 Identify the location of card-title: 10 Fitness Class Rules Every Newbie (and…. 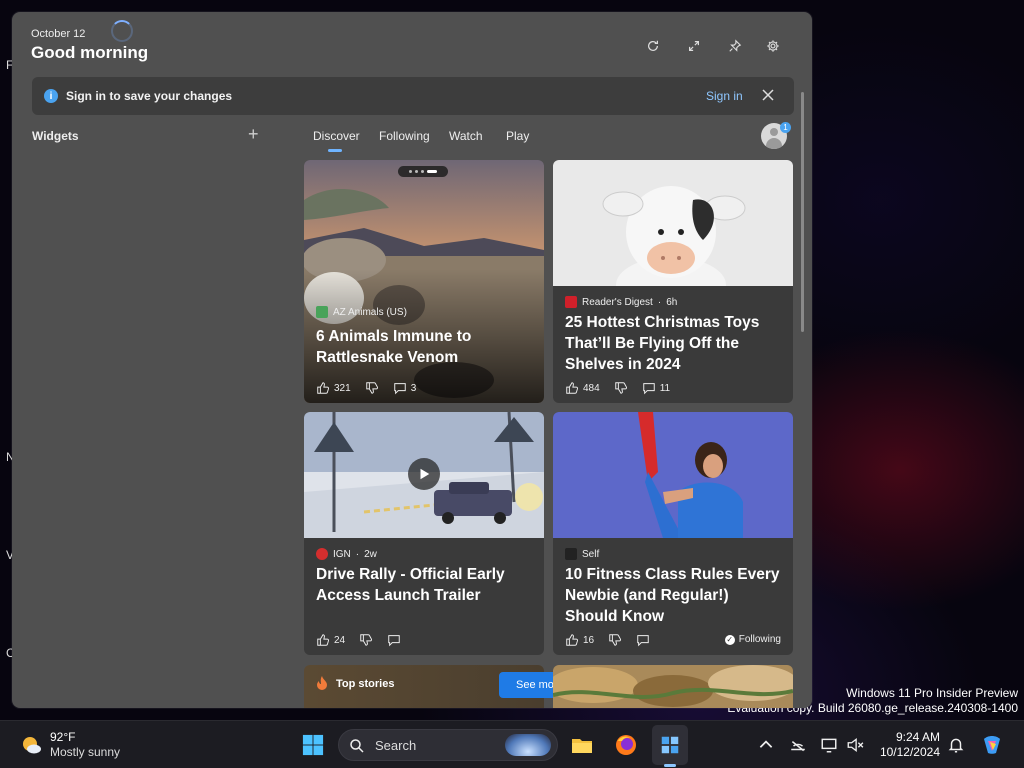
(675, 595).